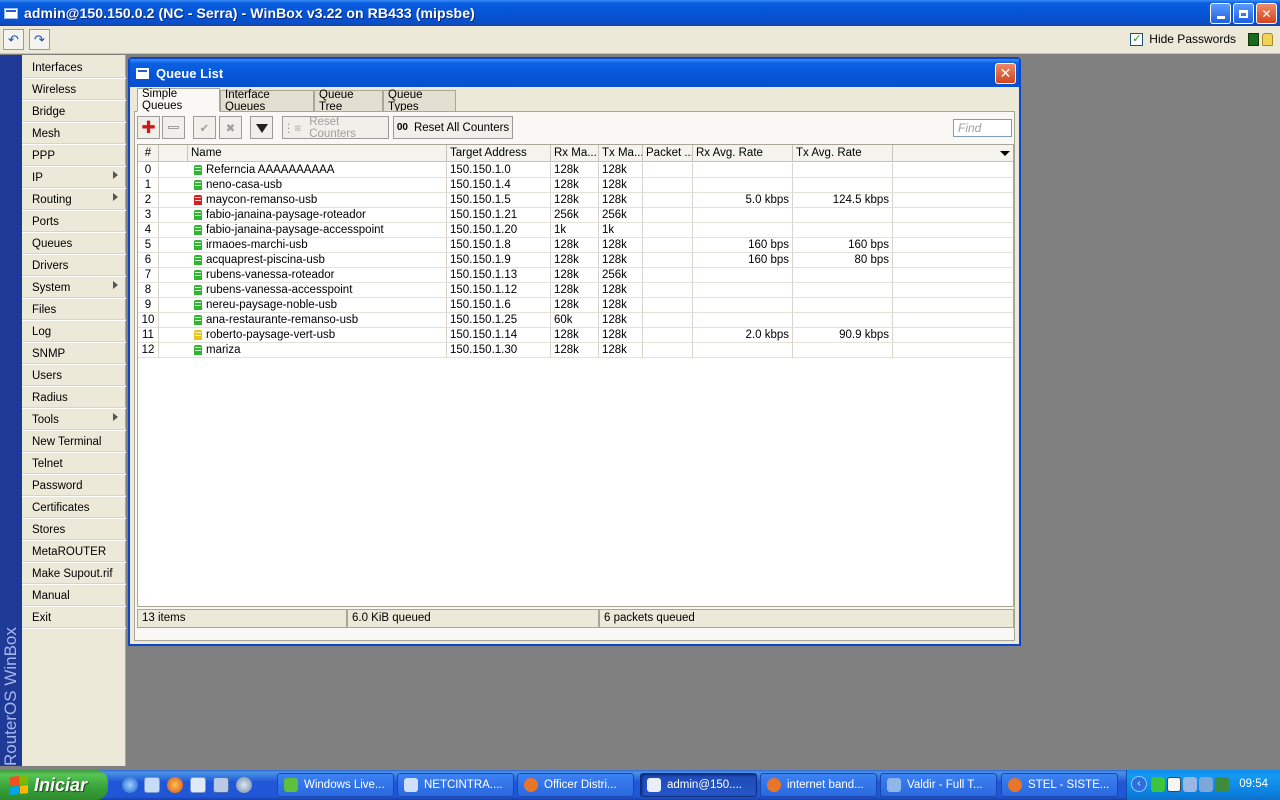  What do you see at coordinates (953, 153) in the screenshot?
I see `column-chooser` at bounding box center [953, 153].